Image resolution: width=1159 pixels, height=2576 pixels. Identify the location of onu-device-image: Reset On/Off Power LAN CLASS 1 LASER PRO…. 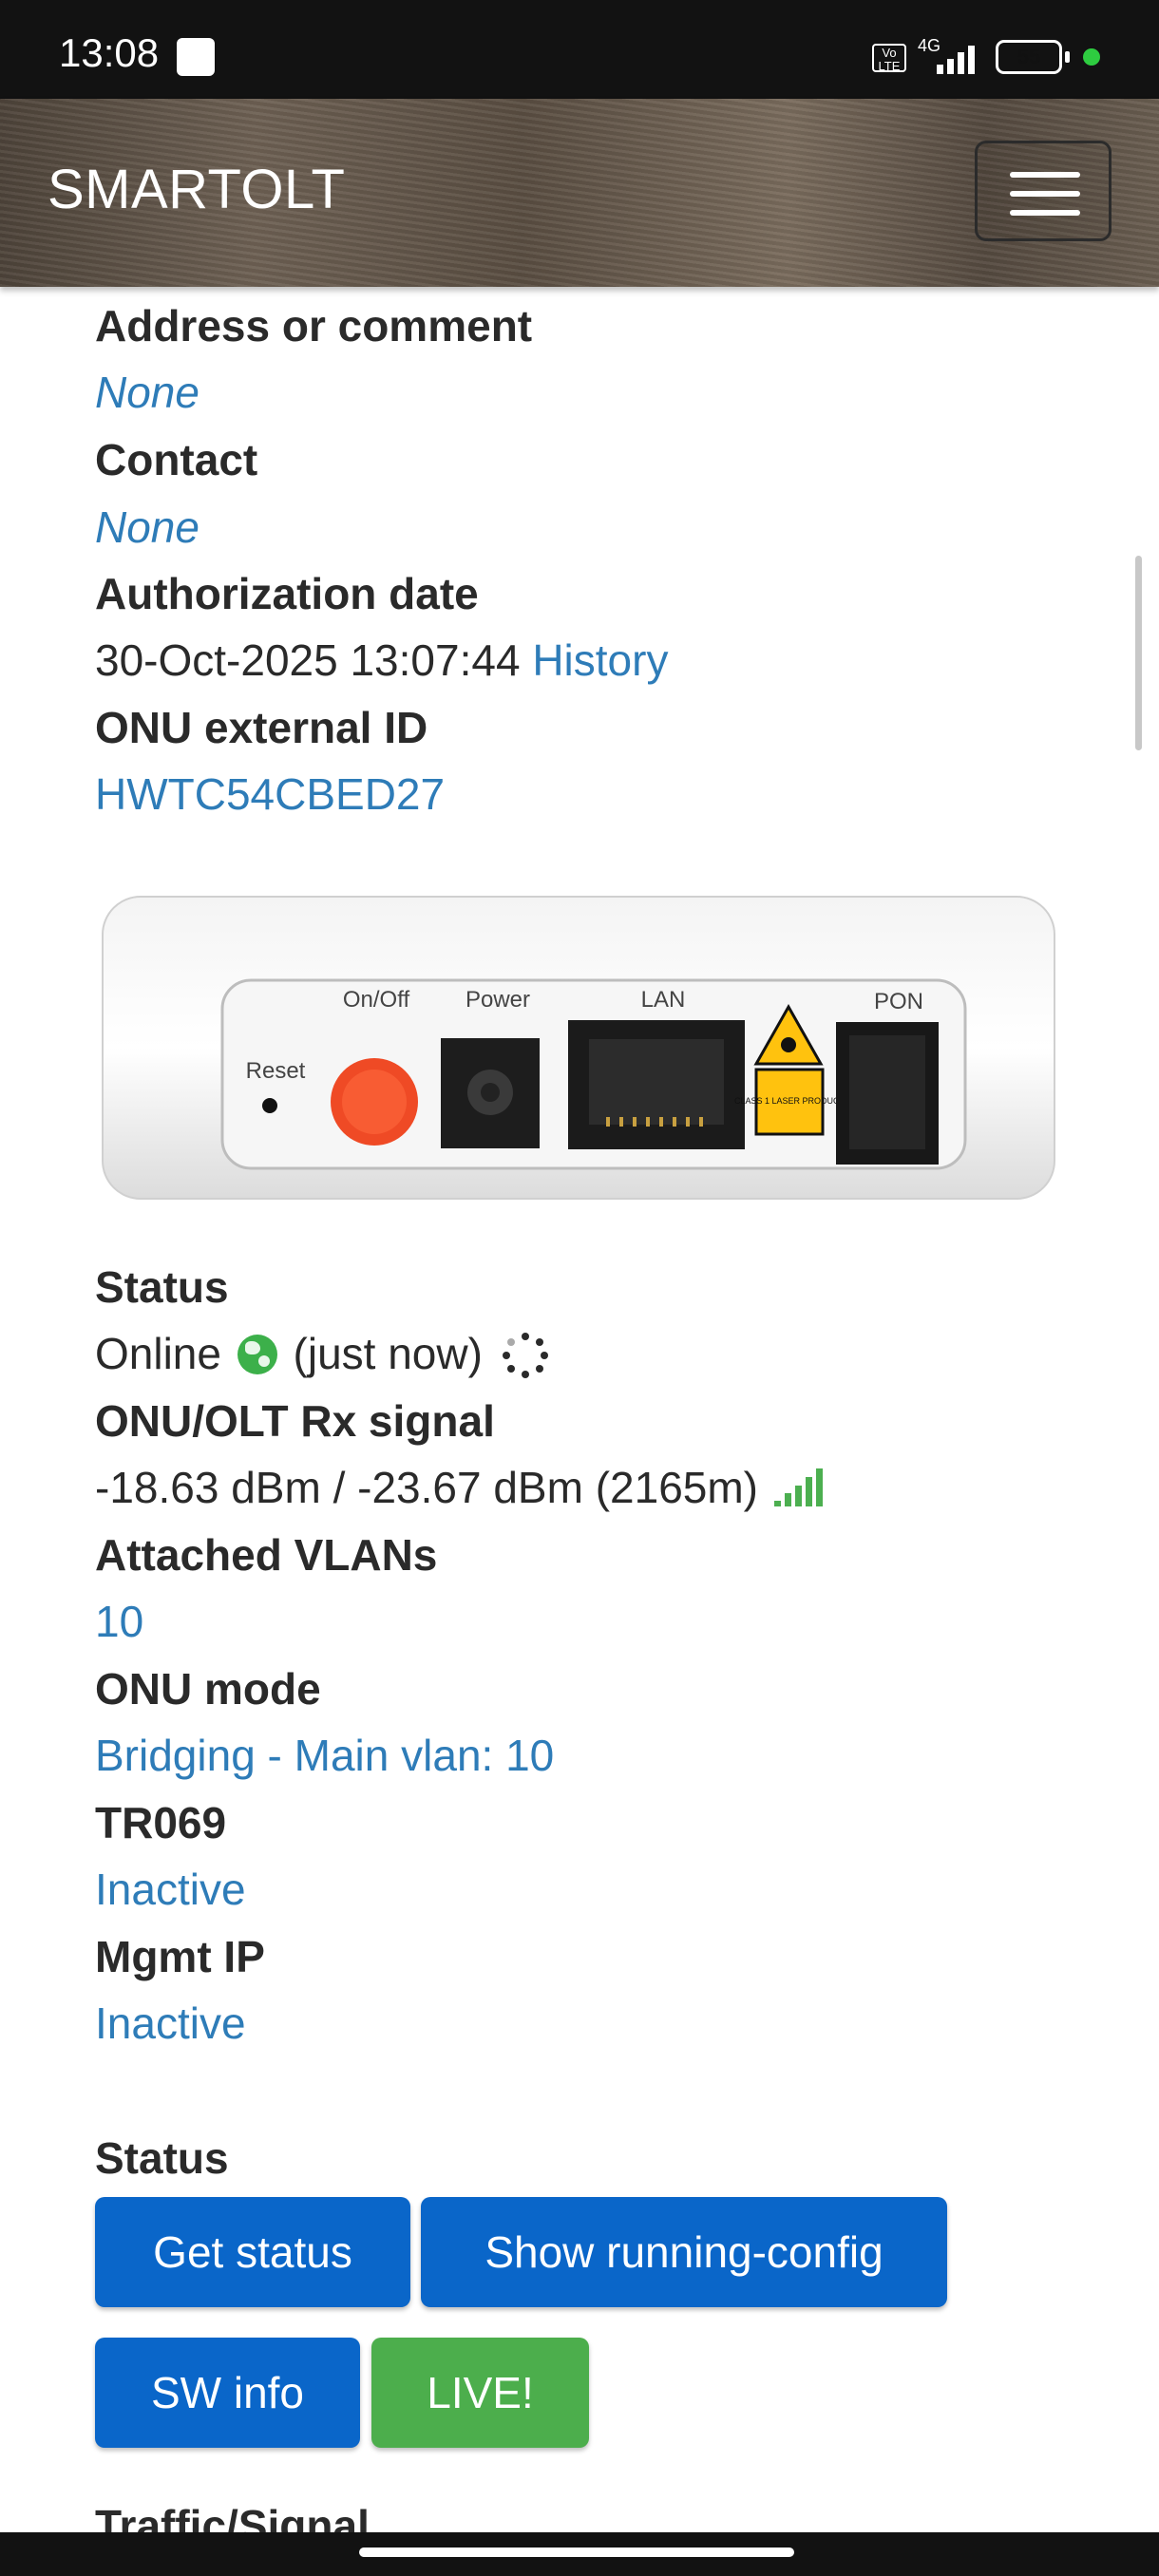
(578, 1048).